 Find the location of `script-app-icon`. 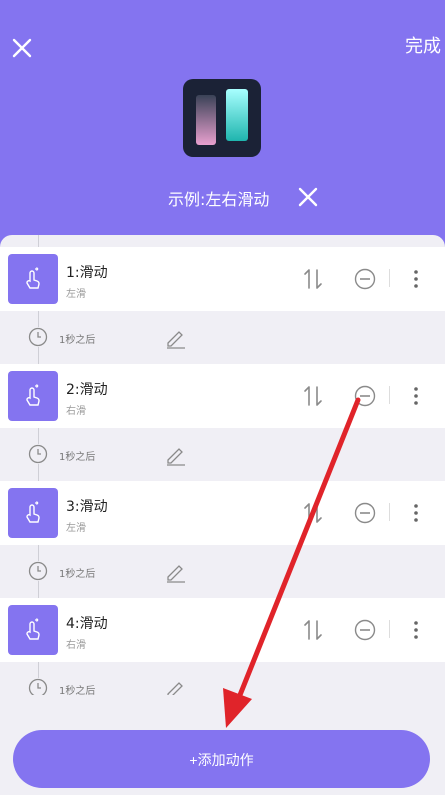

script-app-icon is located at coordinates (222, 118).